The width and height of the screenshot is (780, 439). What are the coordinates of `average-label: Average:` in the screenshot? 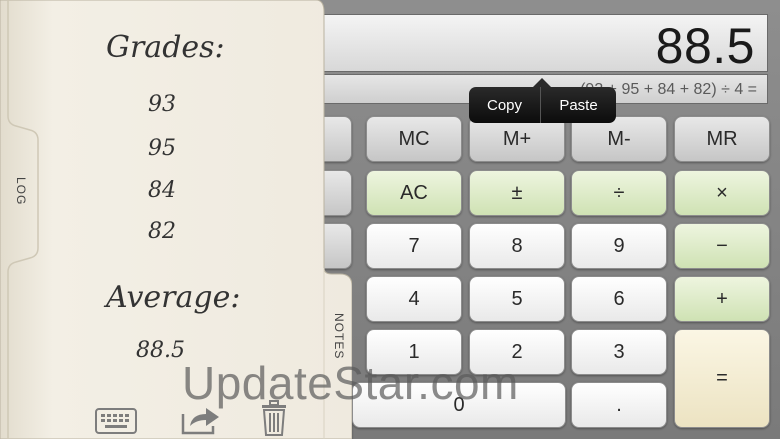 It's located at (173, 297).